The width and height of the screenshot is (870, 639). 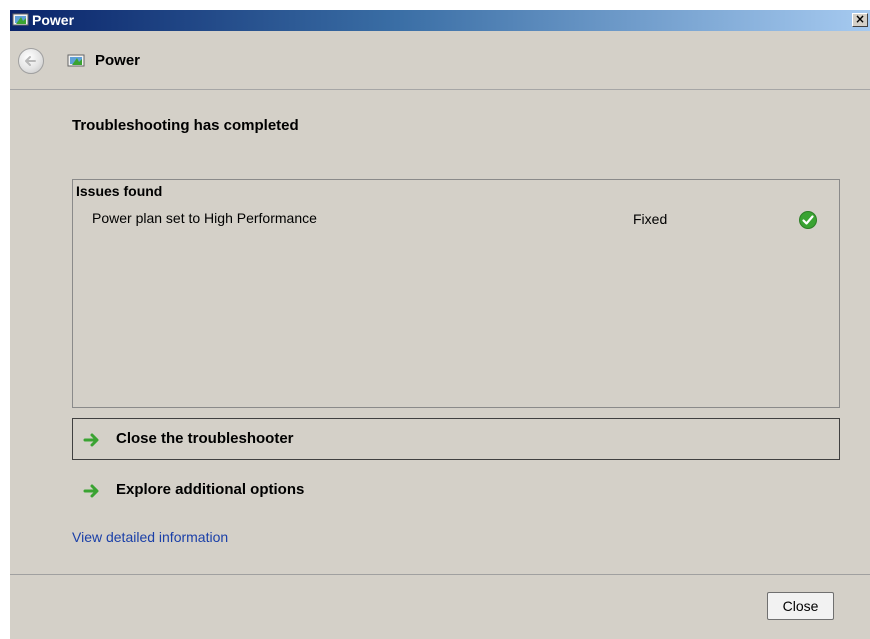 I want to click on window-title: Power, so click(x=53, y=20).